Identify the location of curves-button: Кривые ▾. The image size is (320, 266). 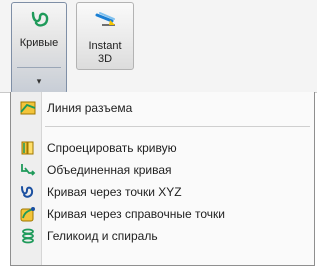
(39, 48).